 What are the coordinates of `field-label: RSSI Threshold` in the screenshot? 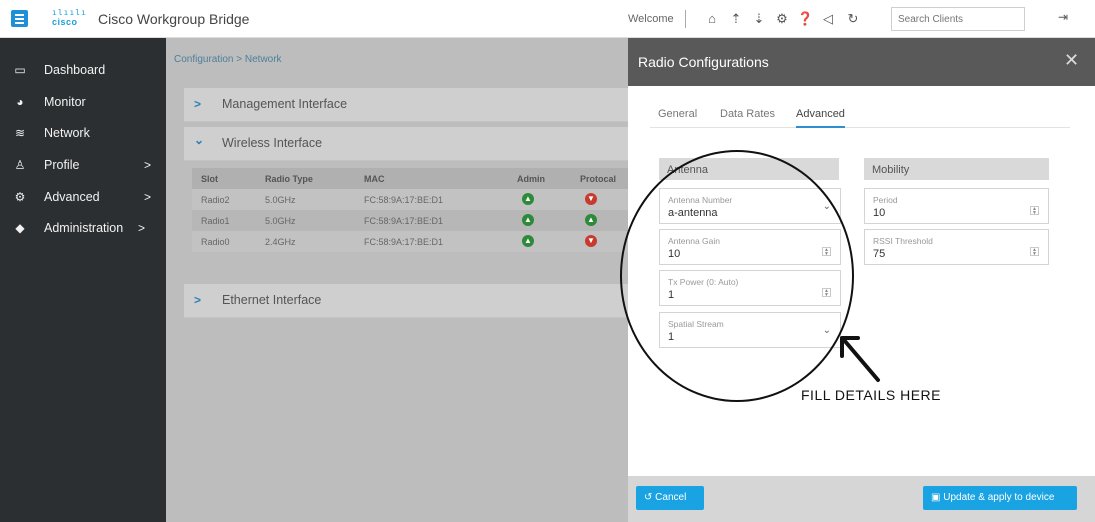 It's located at (903, 241).